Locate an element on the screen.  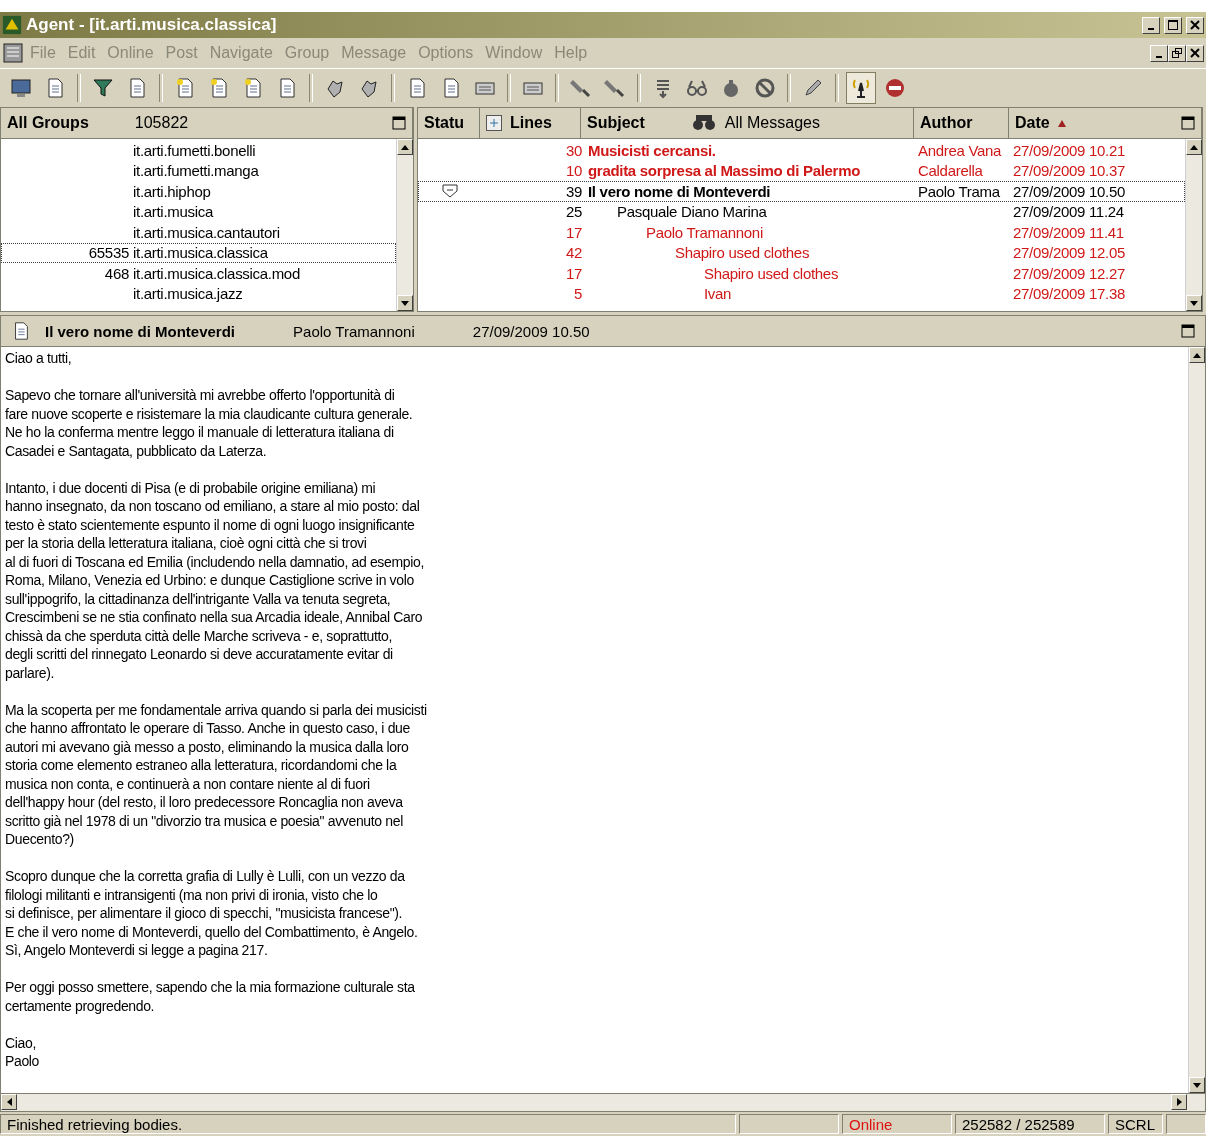
message-row: 30 Musicisti cercansi. Andrea Vana 27/09/2009 10.21 is located at coordinates (801, 150).